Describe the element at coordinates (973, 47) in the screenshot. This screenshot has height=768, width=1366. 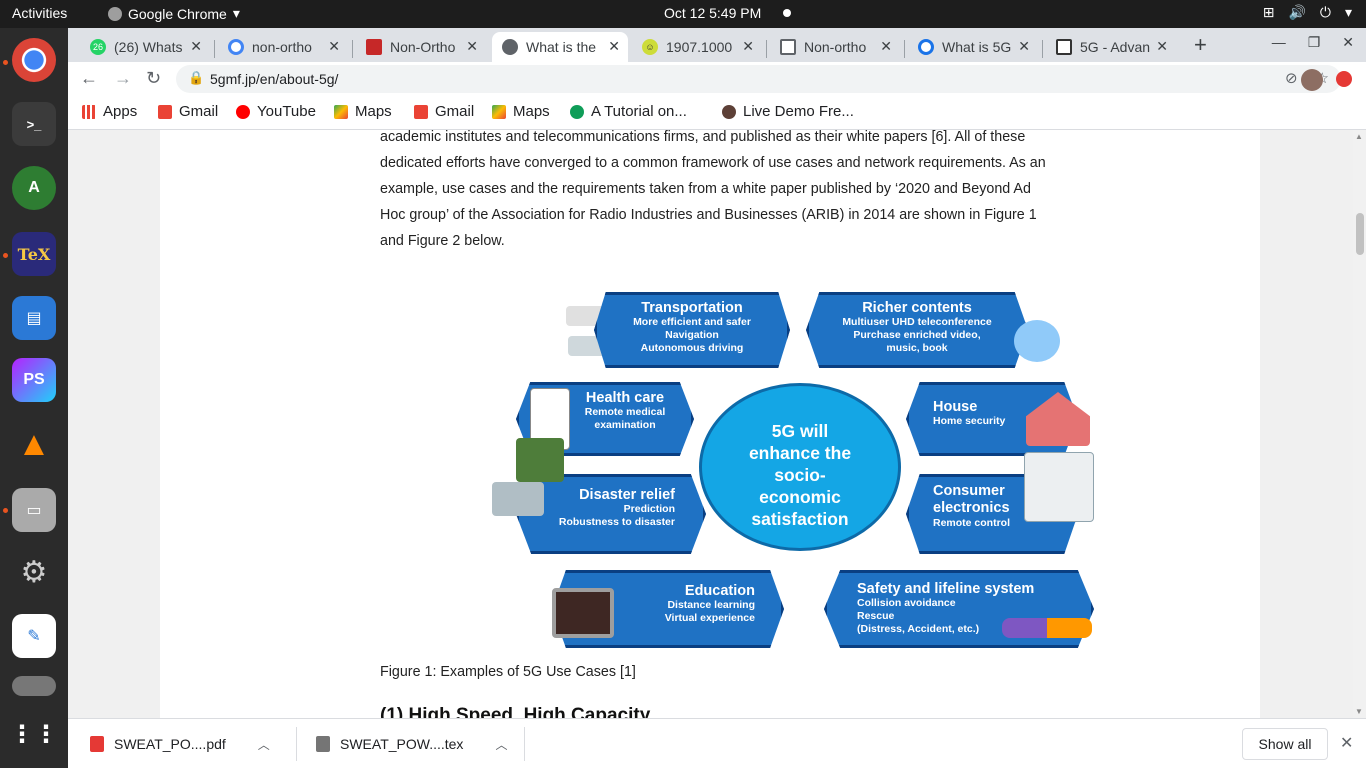
I see `tab-what-is-5g: What is 5G ✕` at that location.